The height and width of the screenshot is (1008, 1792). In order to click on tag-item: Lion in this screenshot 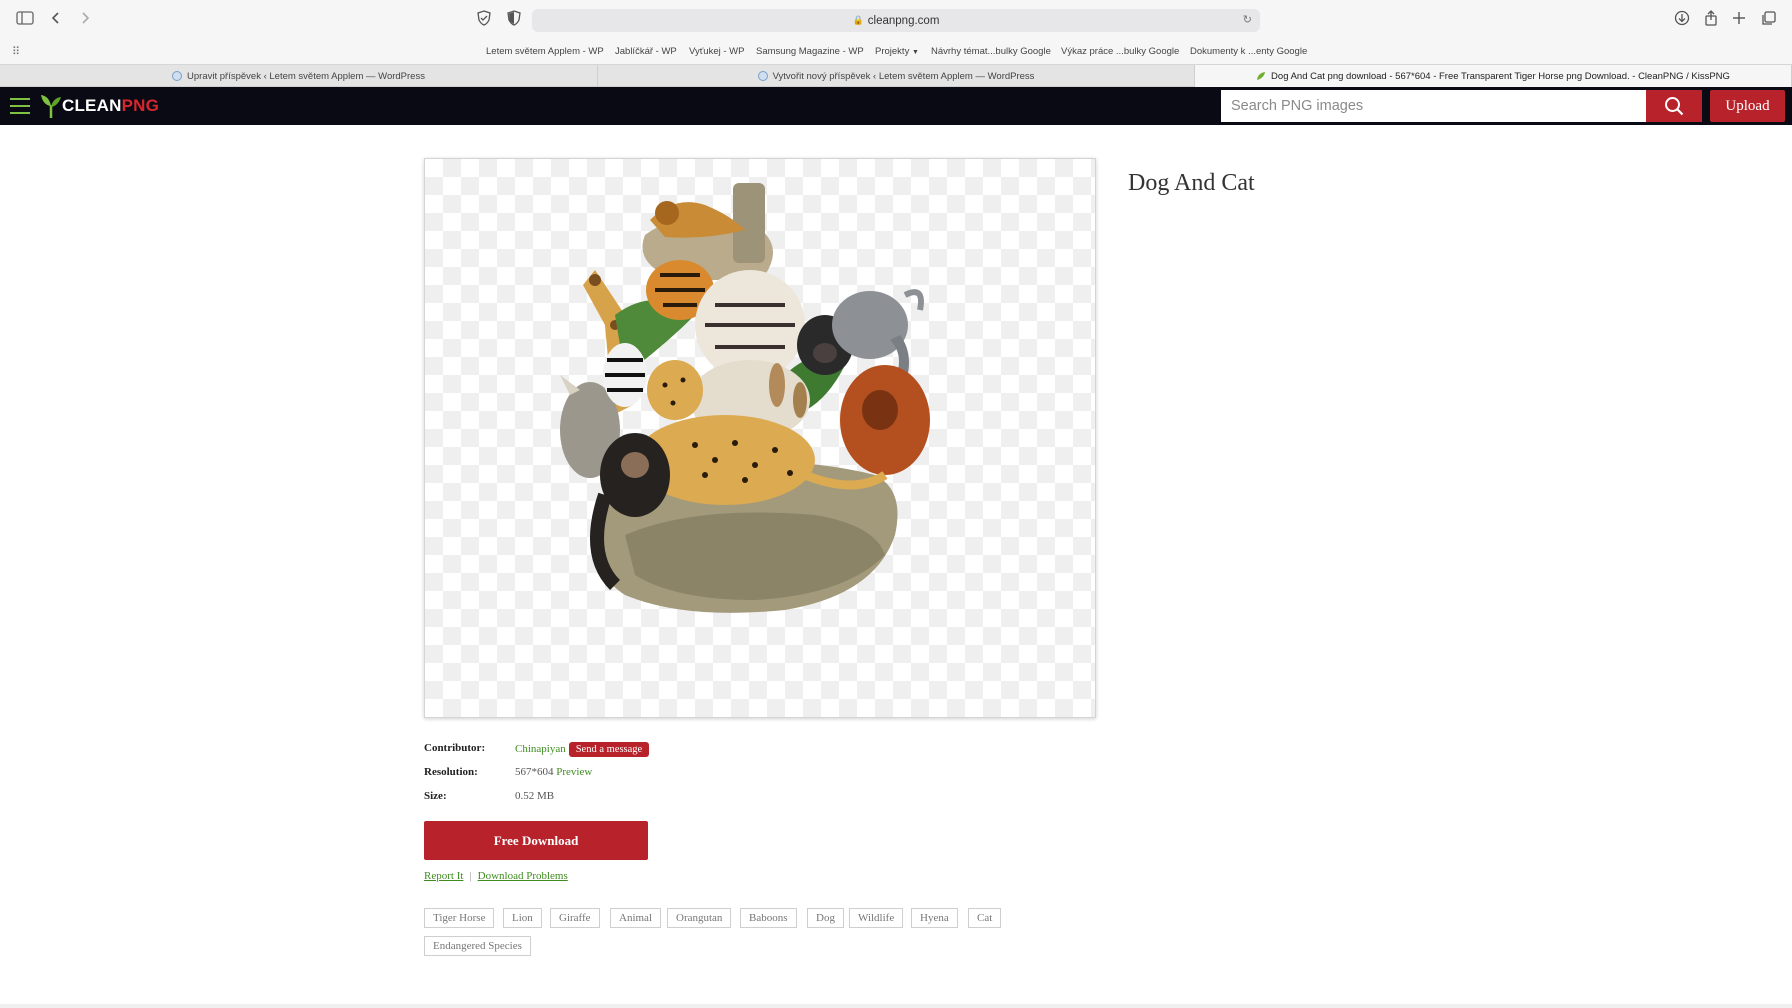, I will do `click(522, 918)`.